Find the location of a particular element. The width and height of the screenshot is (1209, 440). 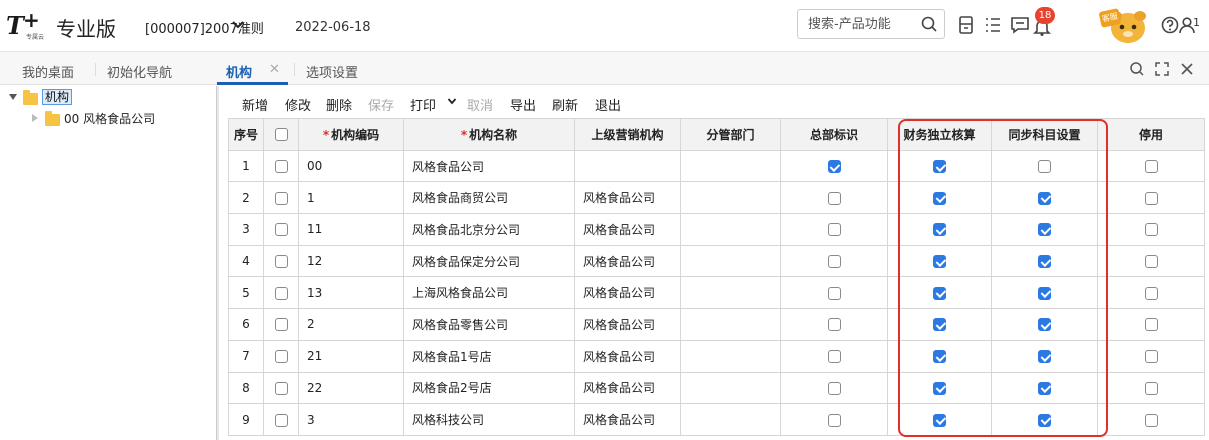

col-header-sync: 同步科目设置 is located at coordinates (1044, 134).